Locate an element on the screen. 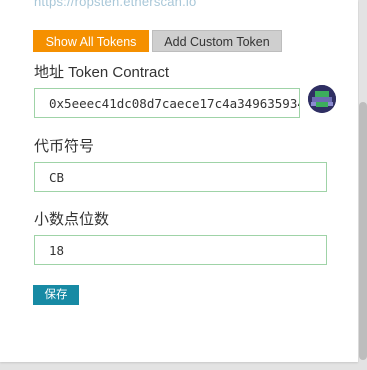 The height and width of the screenshot is (370, 367). scrollbar-thumb is located at coordinates (363, 231).